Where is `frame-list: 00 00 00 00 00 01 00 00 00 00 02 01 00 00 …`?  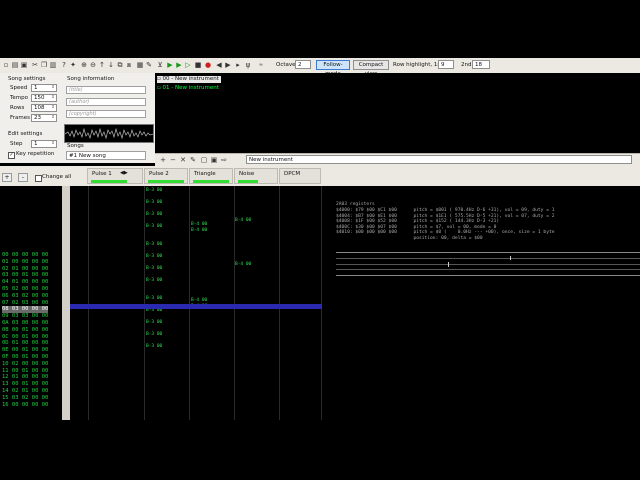
frame-list: 00 00 00 00 00 01 00 00 00 00 02 01 00 00 … is located at coordinates (31, 303).